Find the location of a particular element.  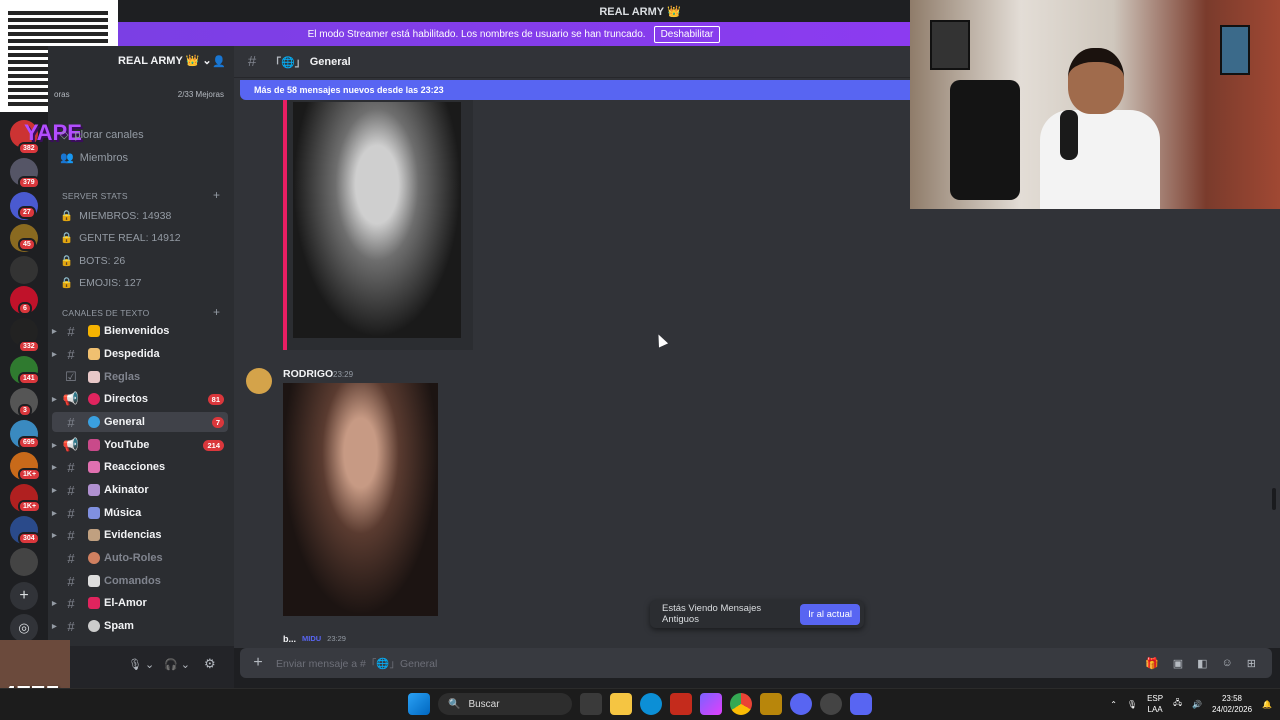

channel-directos: ▶ 📢 Directos 81 is located at coordinates (140, 399).